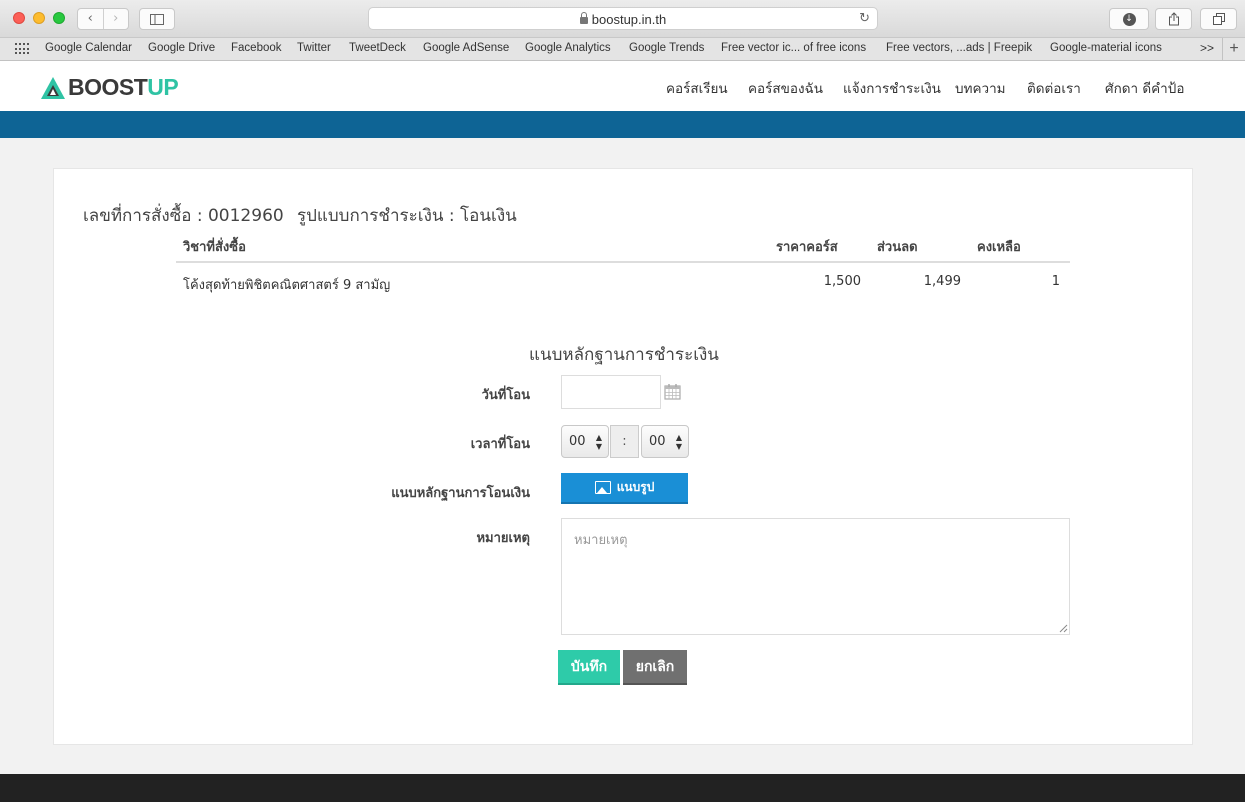 The height and width of the screenshot is (802, 1245). Describe the element at coordinates (460, 493) in the screenshot. I see `attach-label: แนบหลักฐานการโอนเงิน` at that location.